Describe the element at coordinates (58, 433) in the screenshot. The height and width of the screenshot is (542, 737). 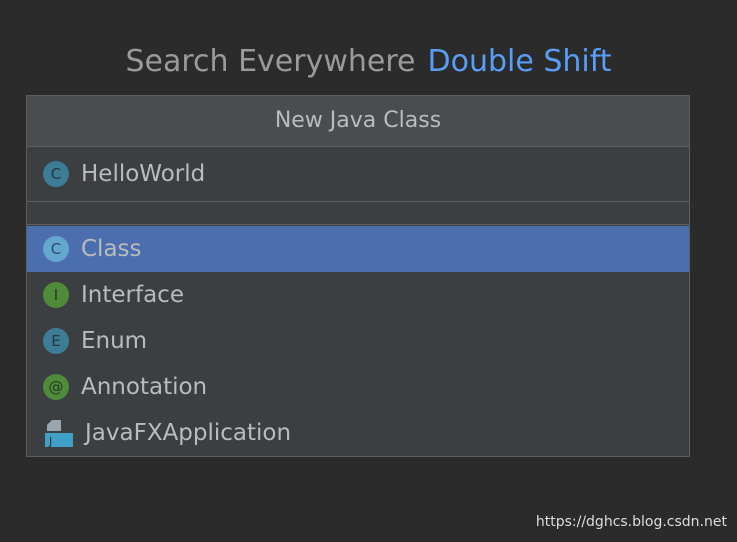
I see `javafx-icon: J` at that location.